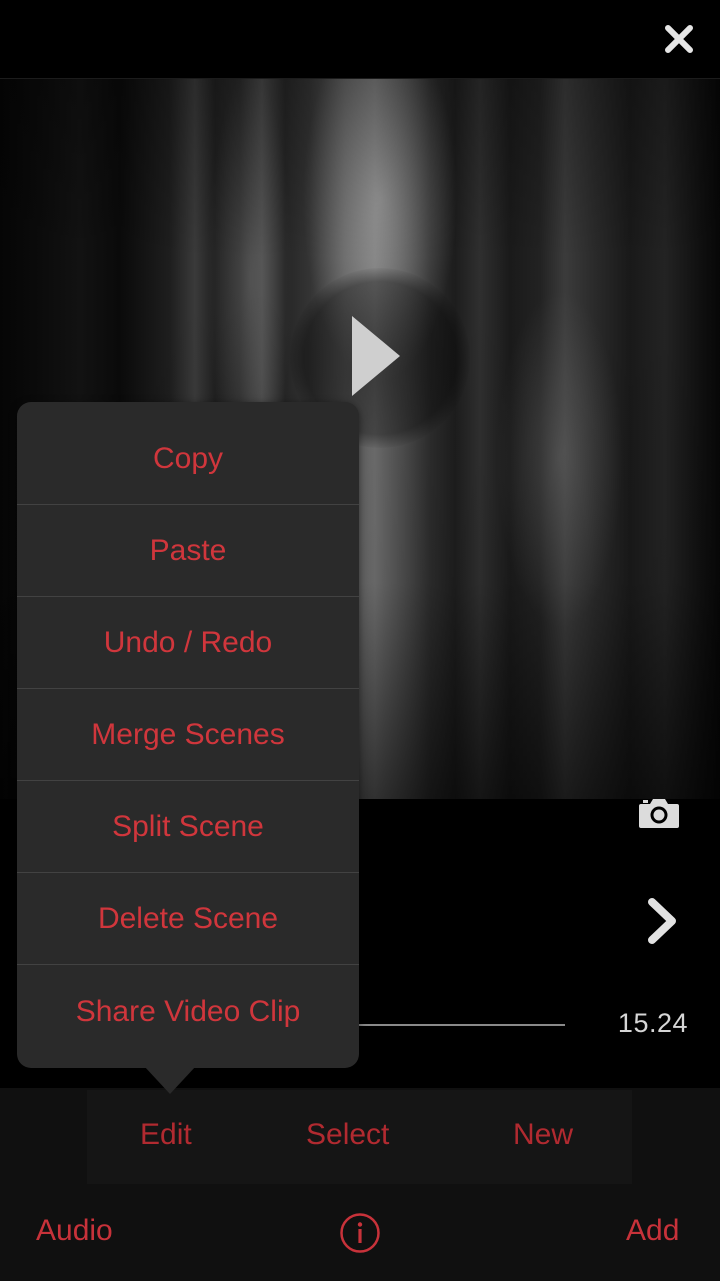  Describe the element at coordinates (188, 827) in the screenshot. I see `menu-item-split-scene: Split Scene` at that location.